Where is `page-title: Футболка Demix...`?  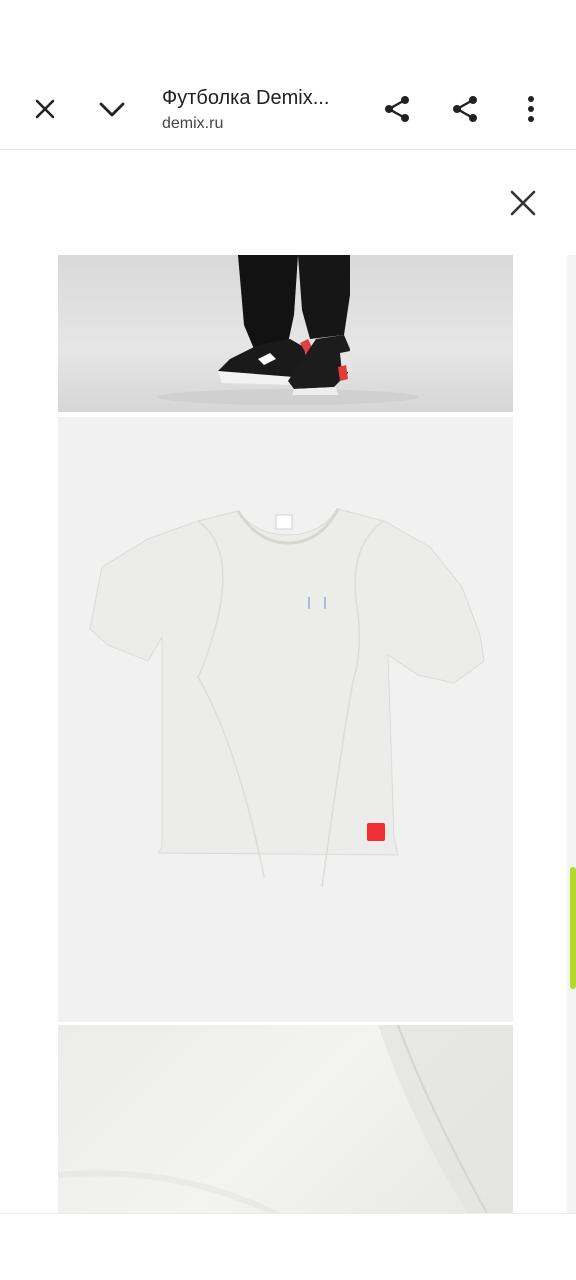 page-title: Футболка Demix... is located at coordinates (246, 98).